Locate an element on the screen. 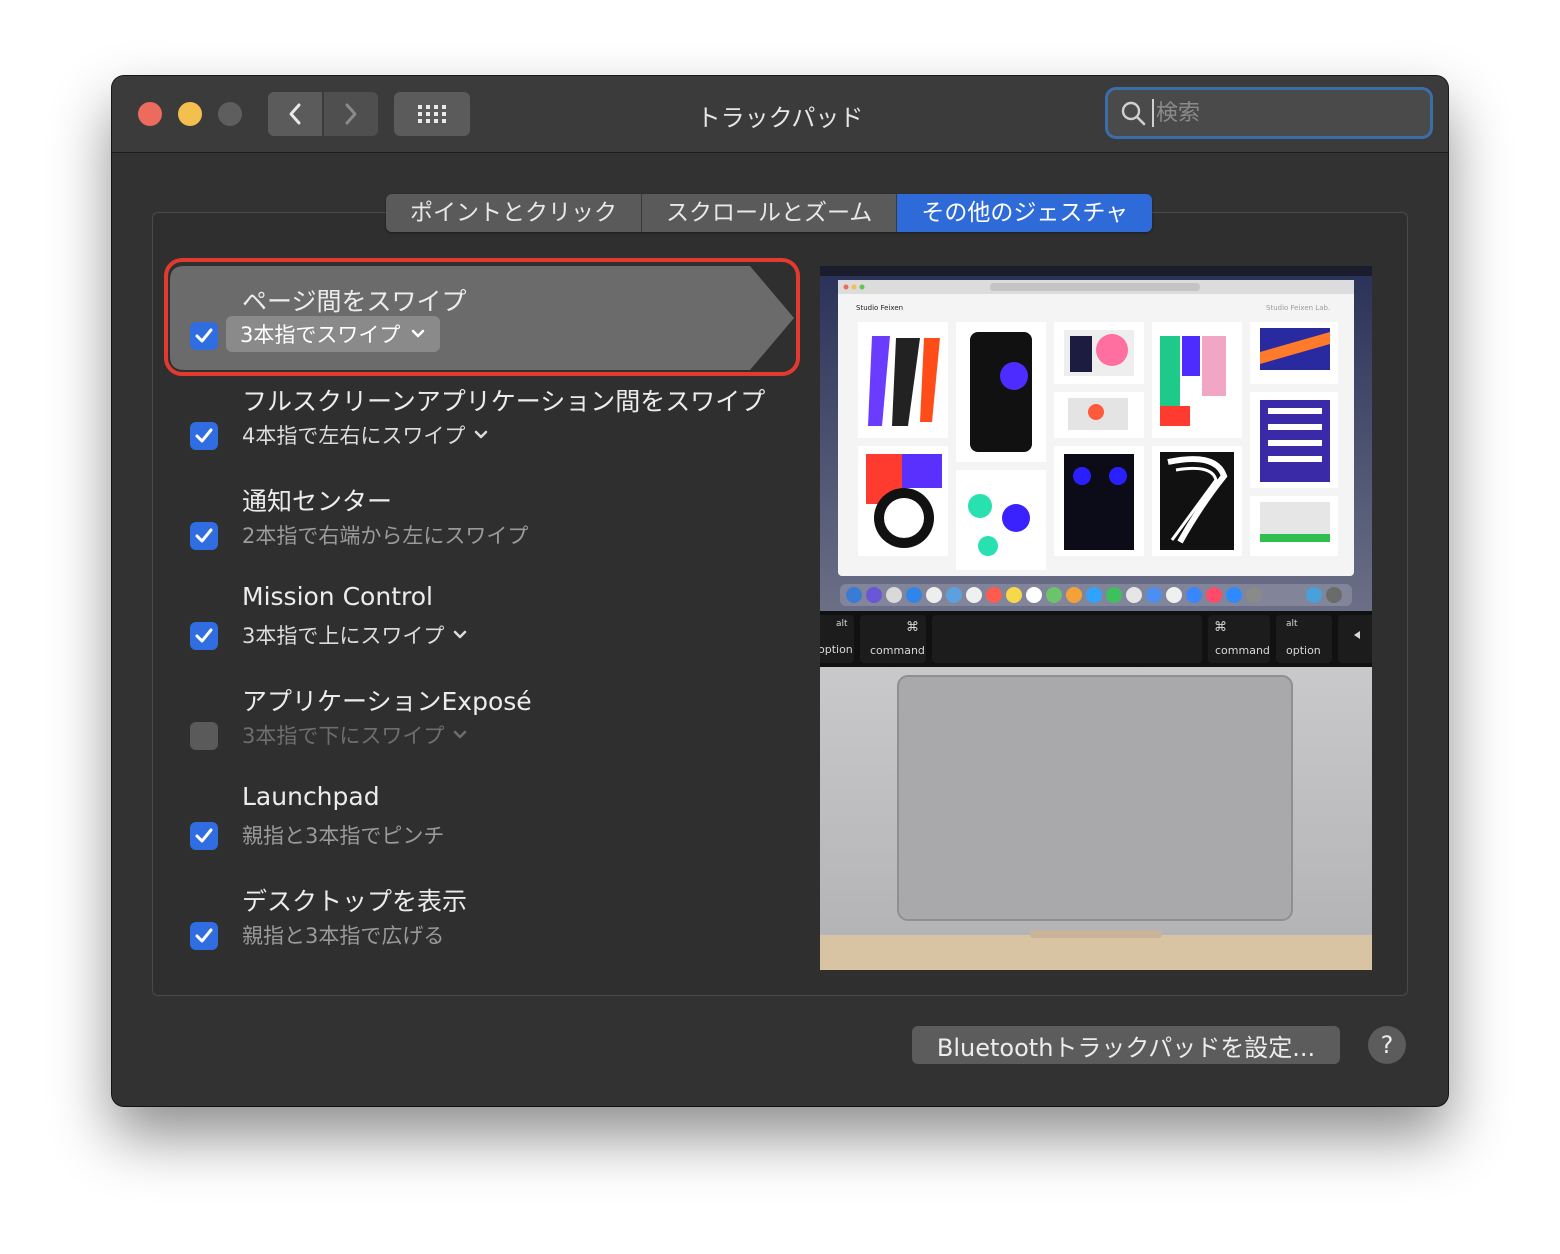 The image size is (1560, 1254). key-option-right: option is located at coordinates (1303, 650).